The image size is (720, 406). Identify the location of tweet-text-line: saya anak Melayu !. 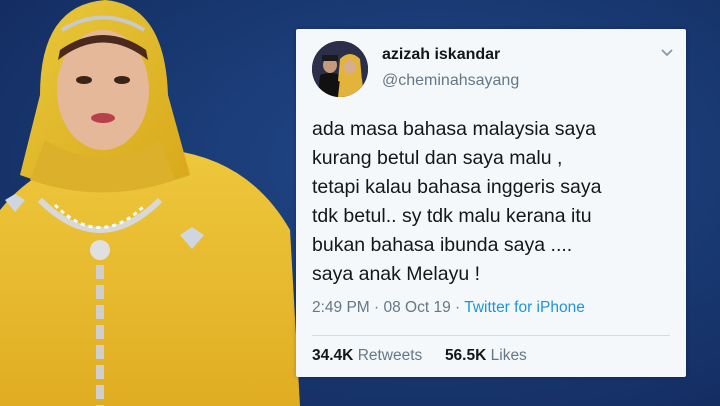
(396, 274).